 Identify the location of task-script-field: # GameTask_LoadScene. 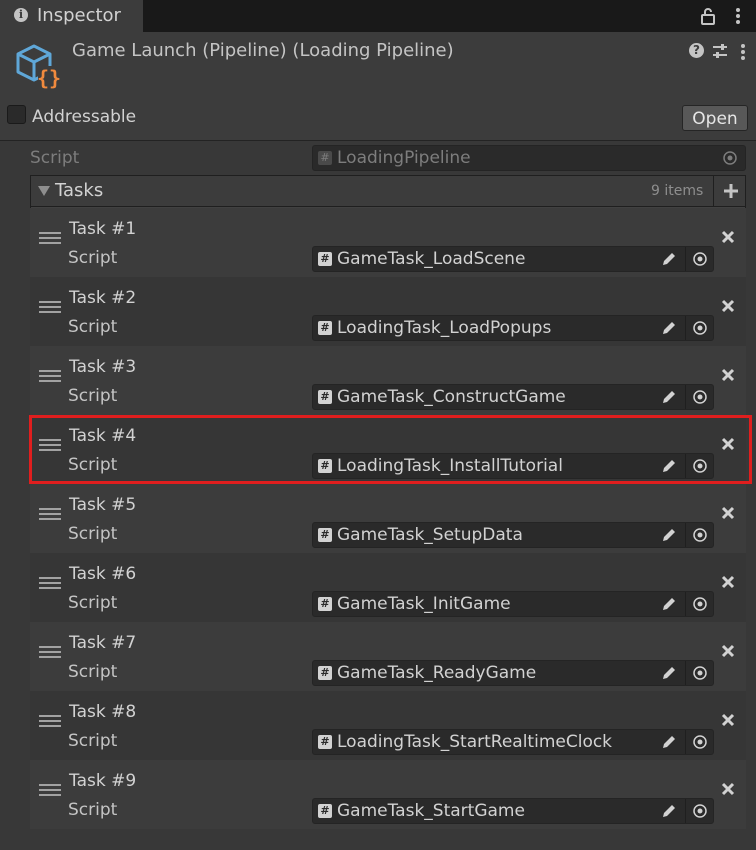
(513, 259).